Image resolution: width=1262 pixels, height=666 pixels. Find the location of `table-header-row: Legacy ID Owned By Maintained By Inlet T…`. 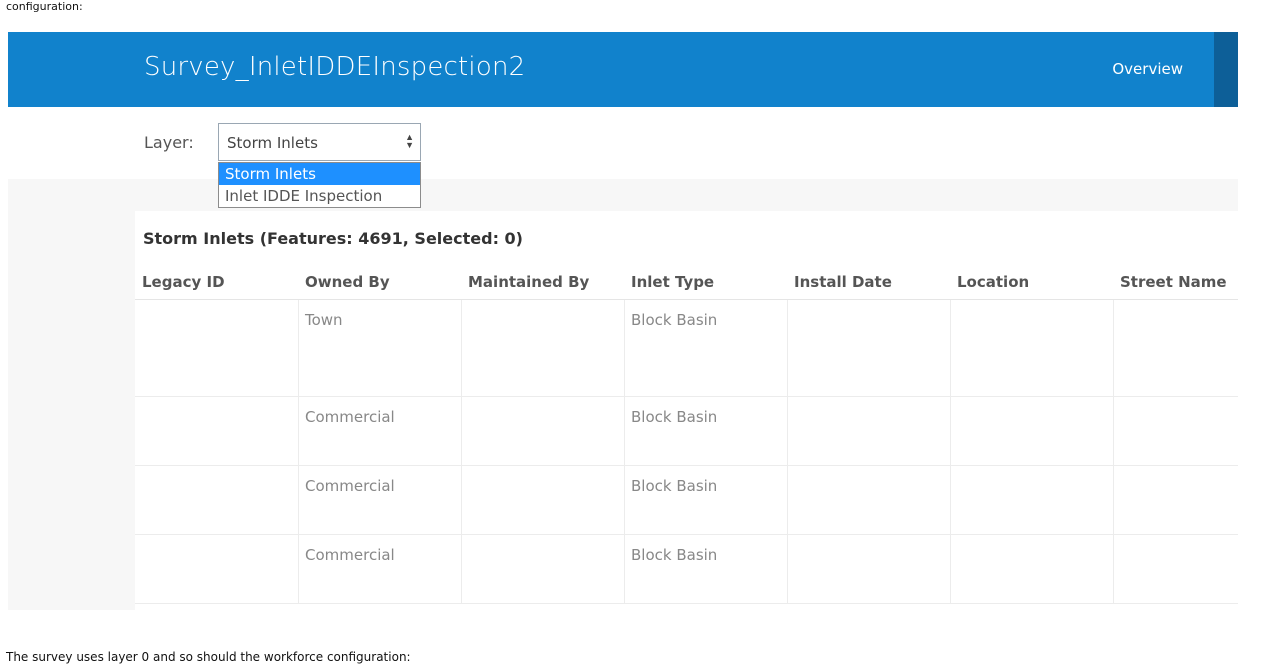

table-header-row: Legacy ID Owned By Maintained By Inlet T… is located at coordinates (686, 281).